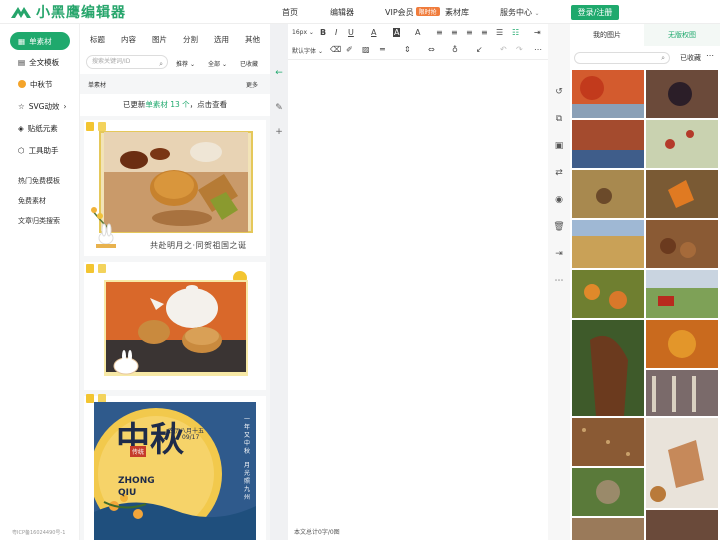  What do you see at coordinates (366, 49) in the screenshot?
I see `image-icon: ▨` at bounding box center [366, 49].